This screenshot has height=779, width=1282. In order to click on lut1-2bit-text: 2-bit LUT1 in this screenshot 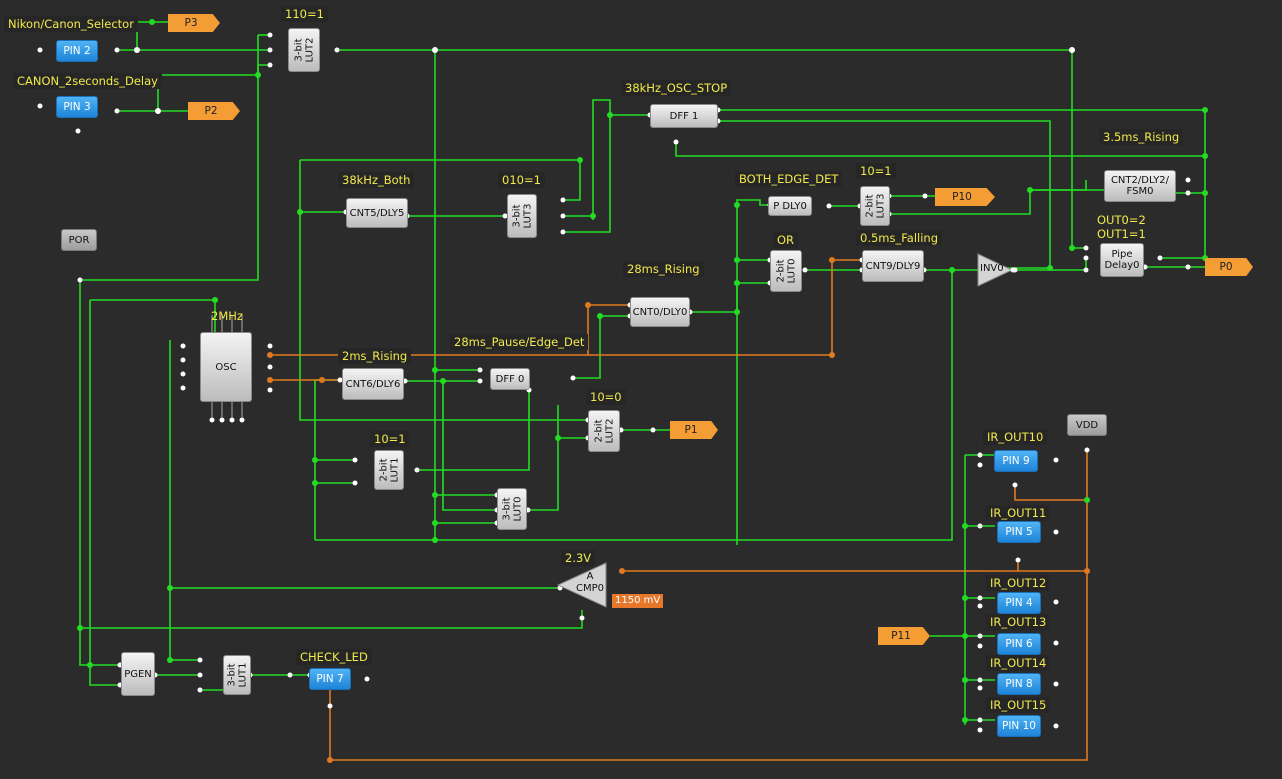, I will do `click(389, 470)`.